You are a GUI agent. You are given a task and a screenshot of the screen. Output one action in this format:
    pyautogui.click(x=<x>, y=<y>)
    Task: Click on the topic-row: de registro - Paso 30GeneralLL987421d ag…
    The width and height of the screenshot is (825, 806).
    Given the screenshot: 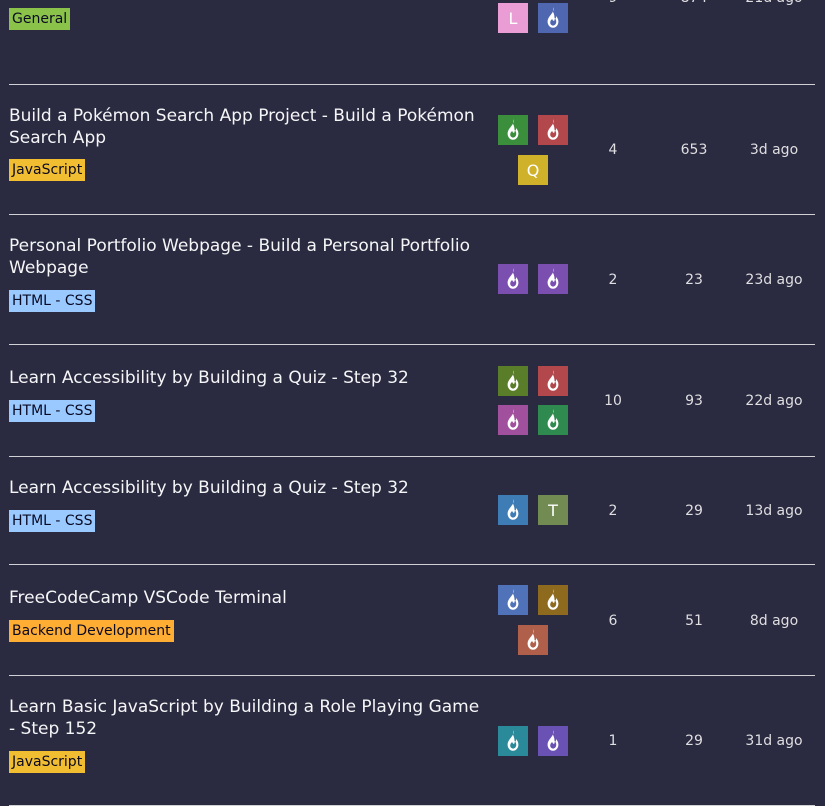 What is the action you would take?
    pyautogui.click(x=412, y=42)
    